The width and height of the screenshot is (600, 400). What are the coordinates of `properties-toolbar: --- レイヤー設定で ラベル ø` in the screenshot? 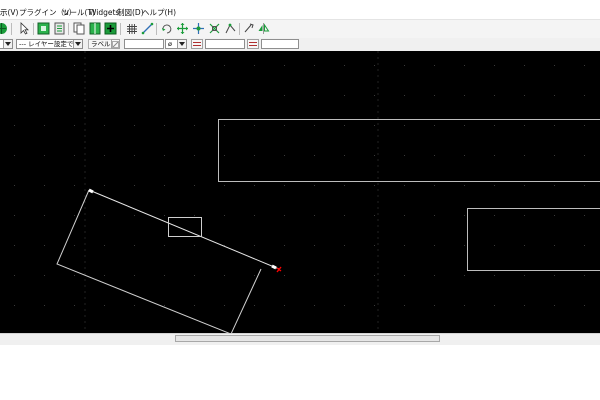 It's located at (300, 45).